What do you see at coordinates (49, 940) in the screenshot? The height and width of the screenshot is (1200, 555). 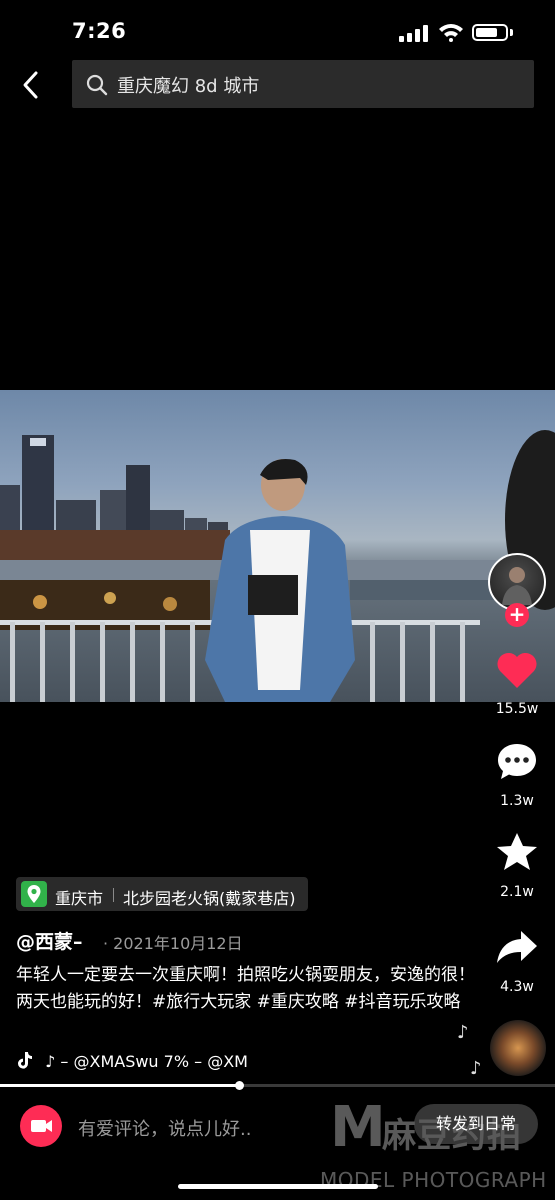 I see `author-handle: @西蒙–` at bounding box center [49, 940].